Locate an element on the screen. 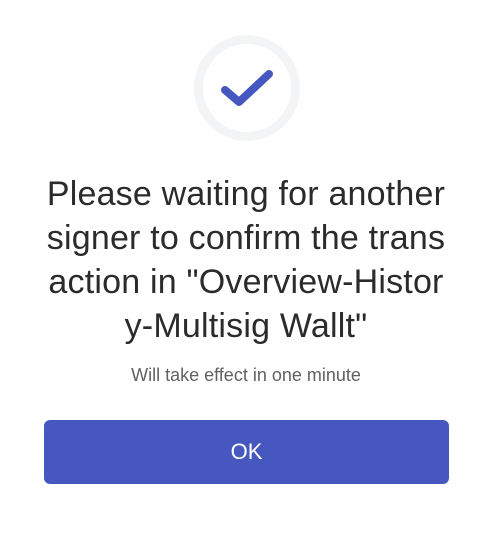 This screenshot has height=535, width=492. dialog-subtitle: Will take effect in one minute is located at coordinates (246, 375).